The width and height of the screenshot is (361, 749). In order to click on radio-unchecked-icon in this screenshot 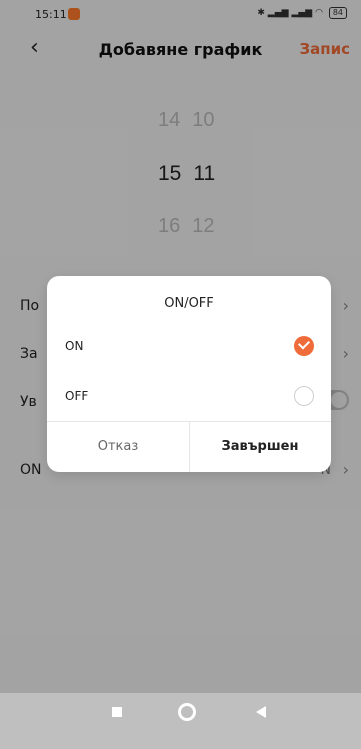, I will do `click(304, 396)`.